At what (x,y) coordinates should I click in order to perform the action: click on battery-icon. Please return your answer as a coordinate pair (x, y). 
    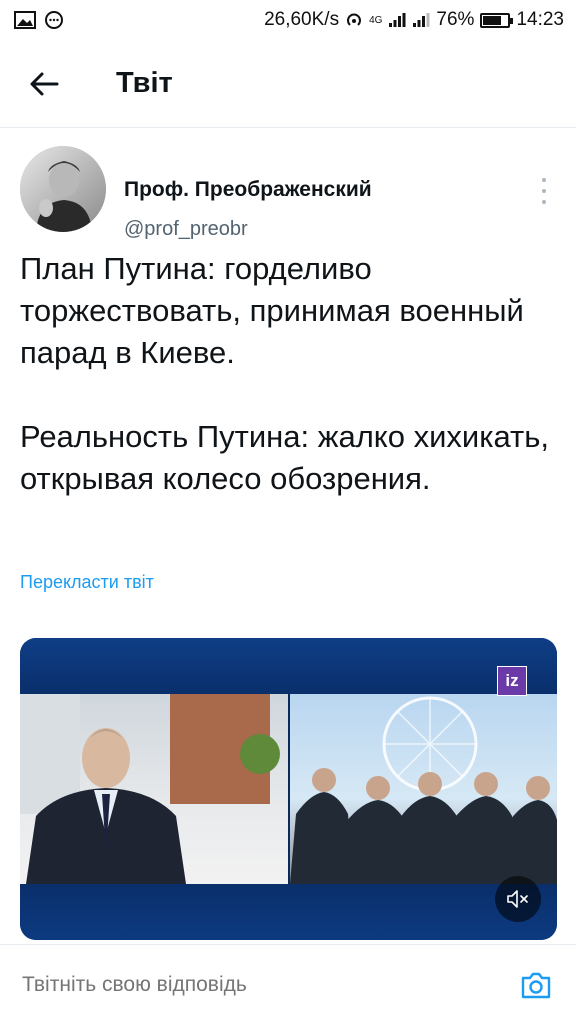
    Looking at the image, I should click on (497, 20).